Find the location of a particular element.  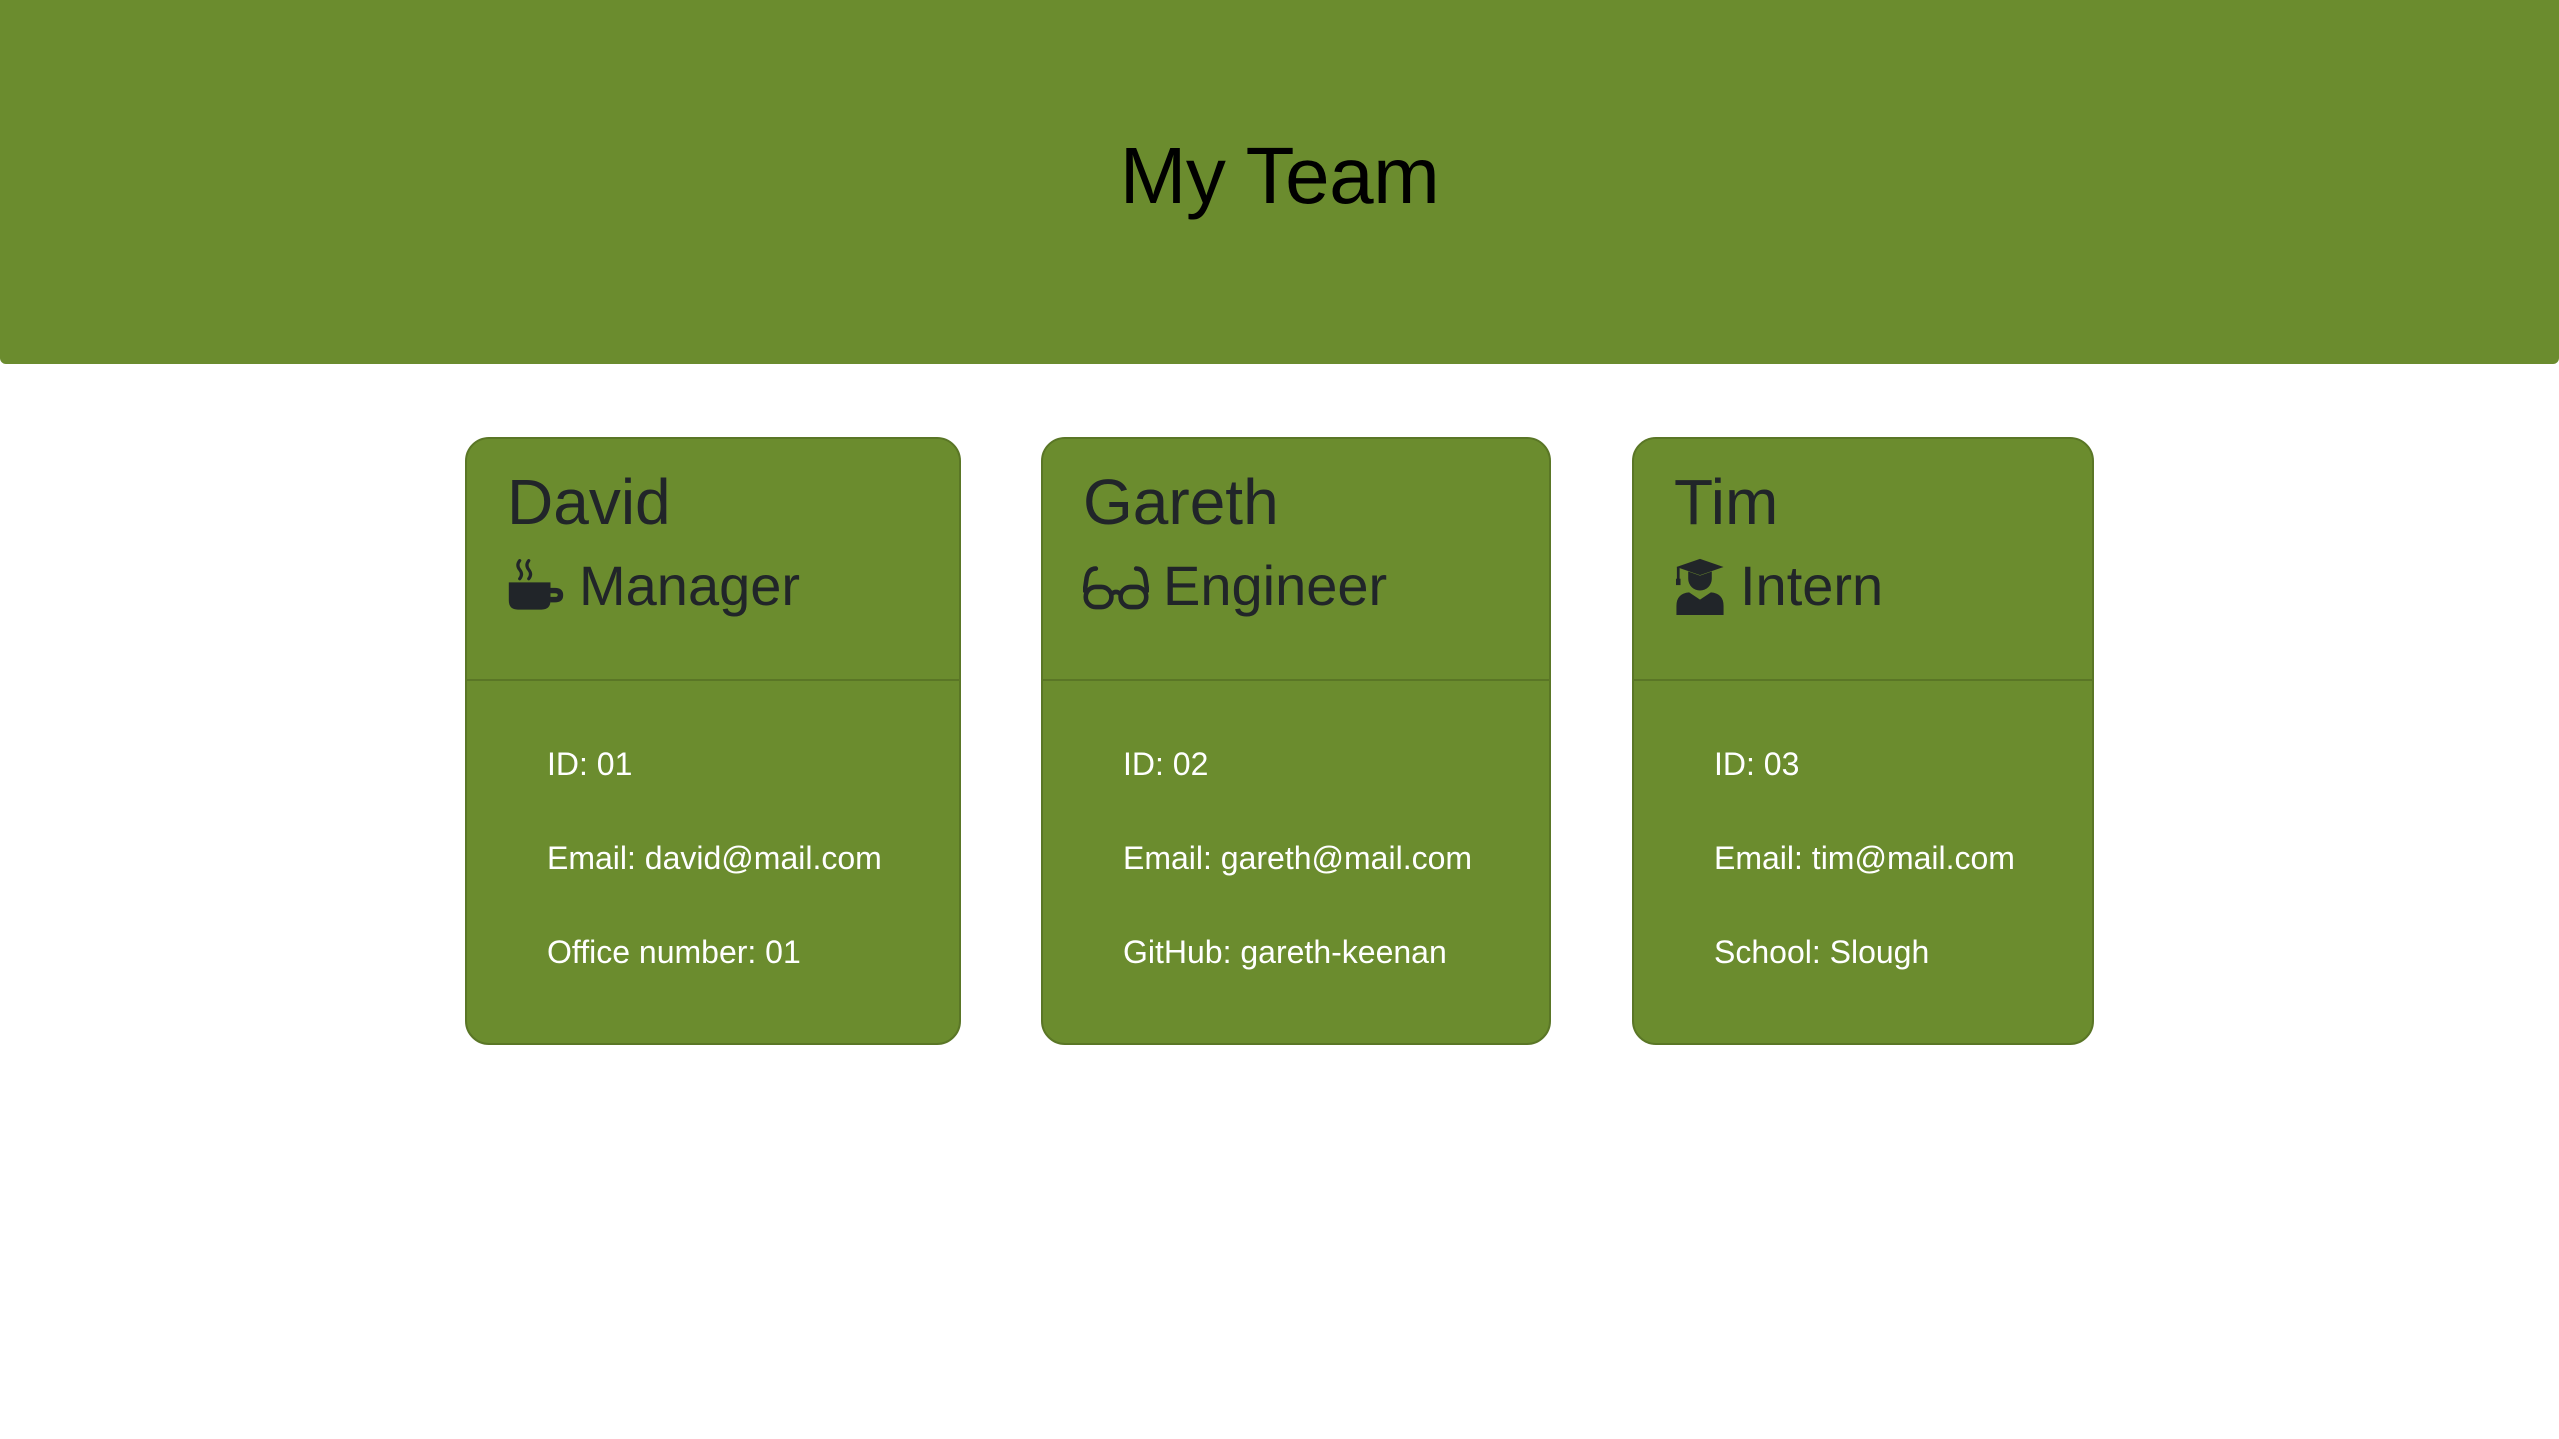

page-title: My Team is located at coordinates (1279, 175).